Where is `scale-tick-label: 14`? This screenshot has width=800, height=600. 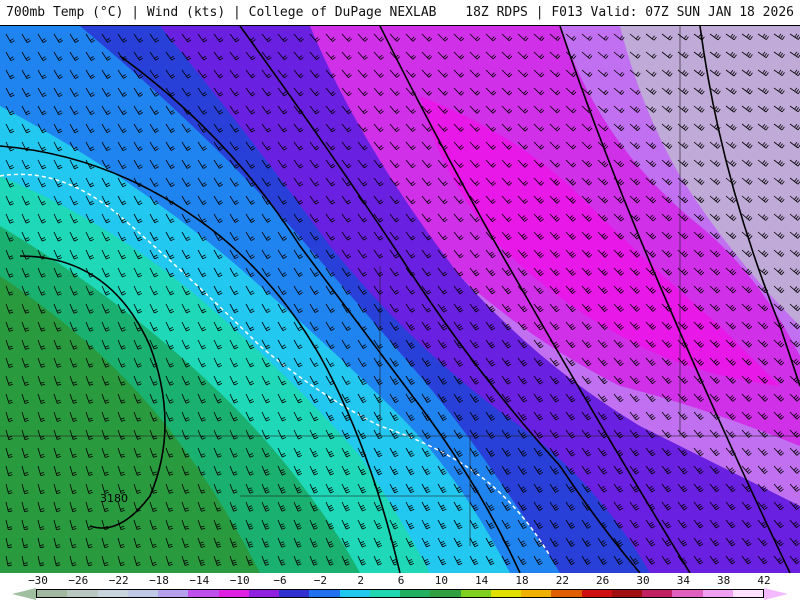 scale-tick-label: 14 is located at coordinates (482, 580).